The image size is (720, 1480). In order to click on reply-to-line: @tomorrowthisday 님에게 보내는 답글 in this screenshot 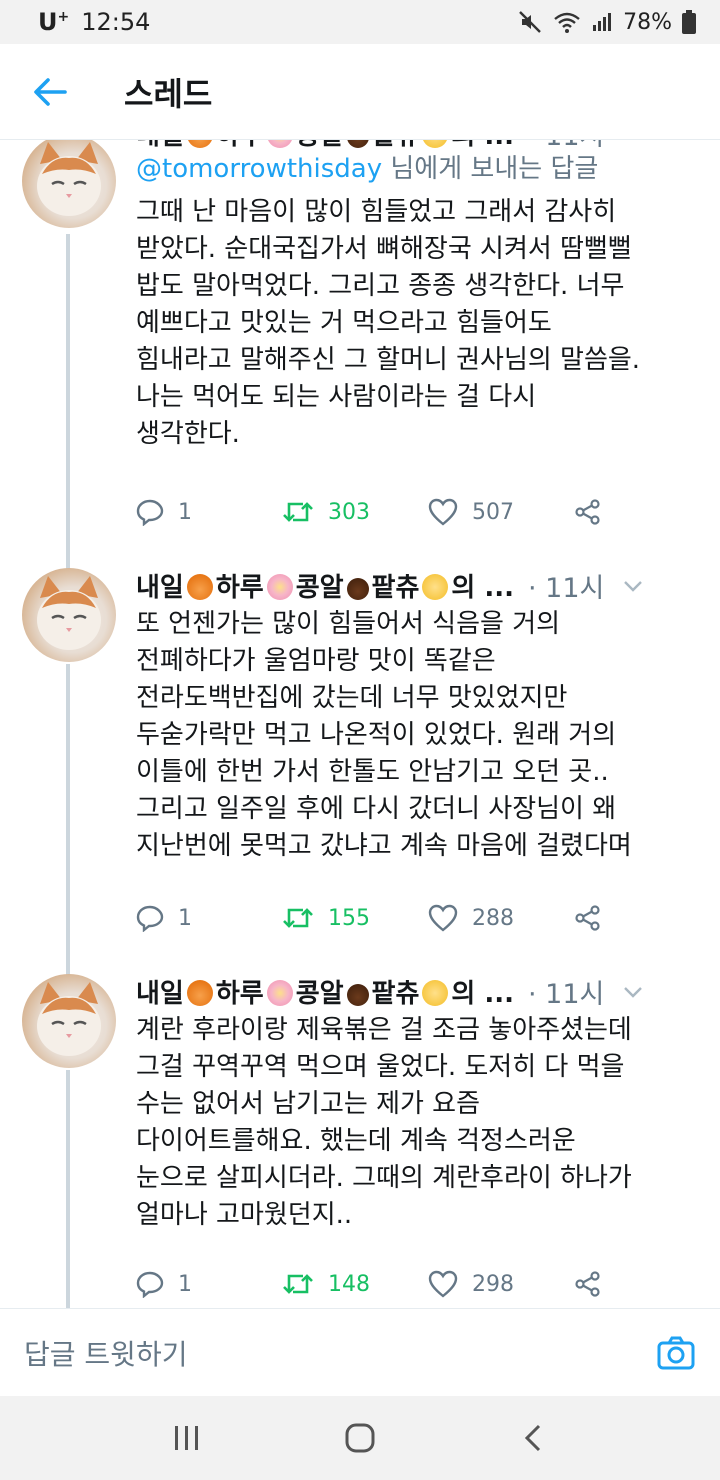, I will do `click(367, 166)`.